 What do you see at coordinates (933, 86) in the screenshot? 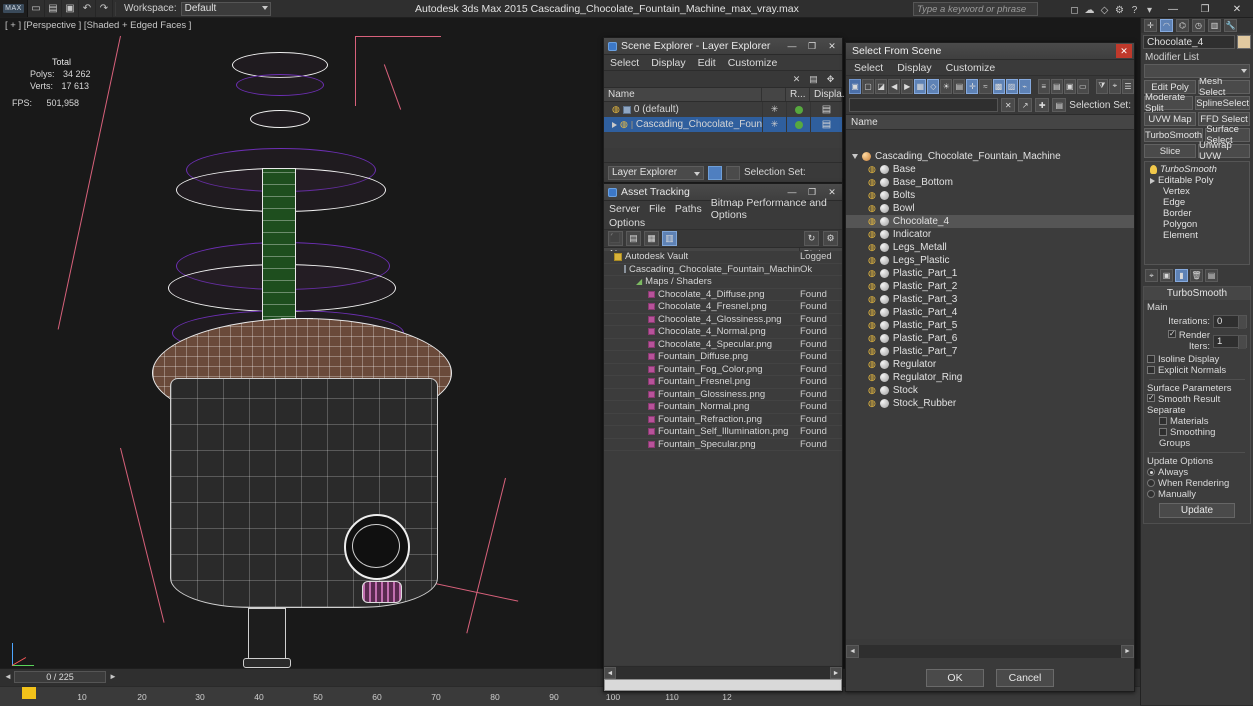
I see `display-shapes-icon: ◇` at bounding box center [933, 86].